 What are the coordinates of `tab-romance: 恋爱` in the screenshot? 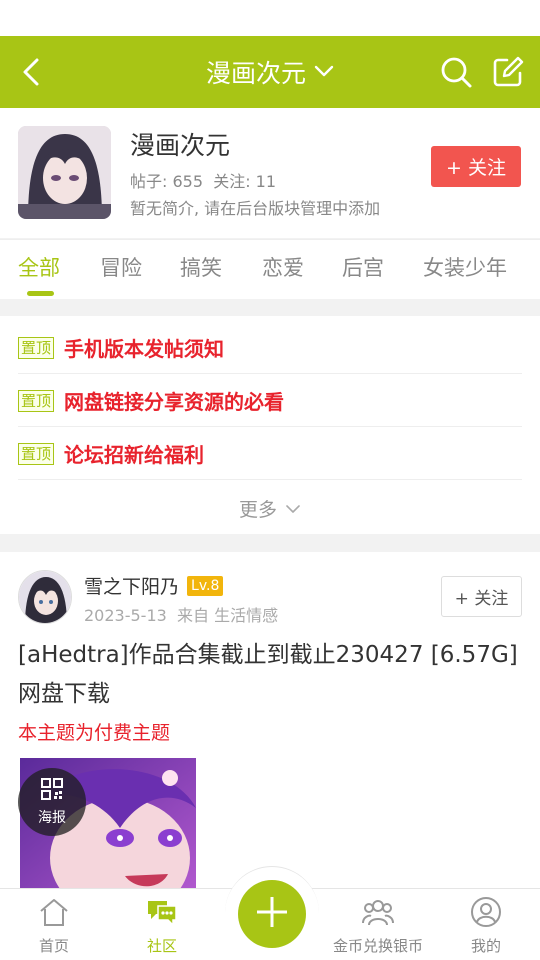 It's located at (283, 267).